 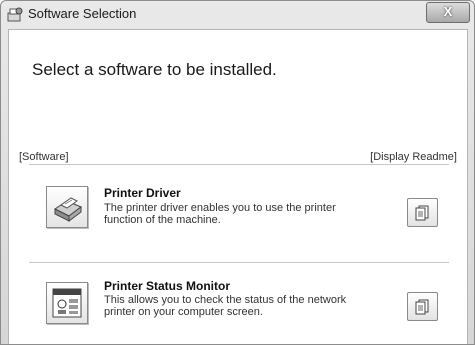 What do you see at coordinates (15, 15) in the screenshot?
I see `installer-icon` at bounding box center [15, 15].